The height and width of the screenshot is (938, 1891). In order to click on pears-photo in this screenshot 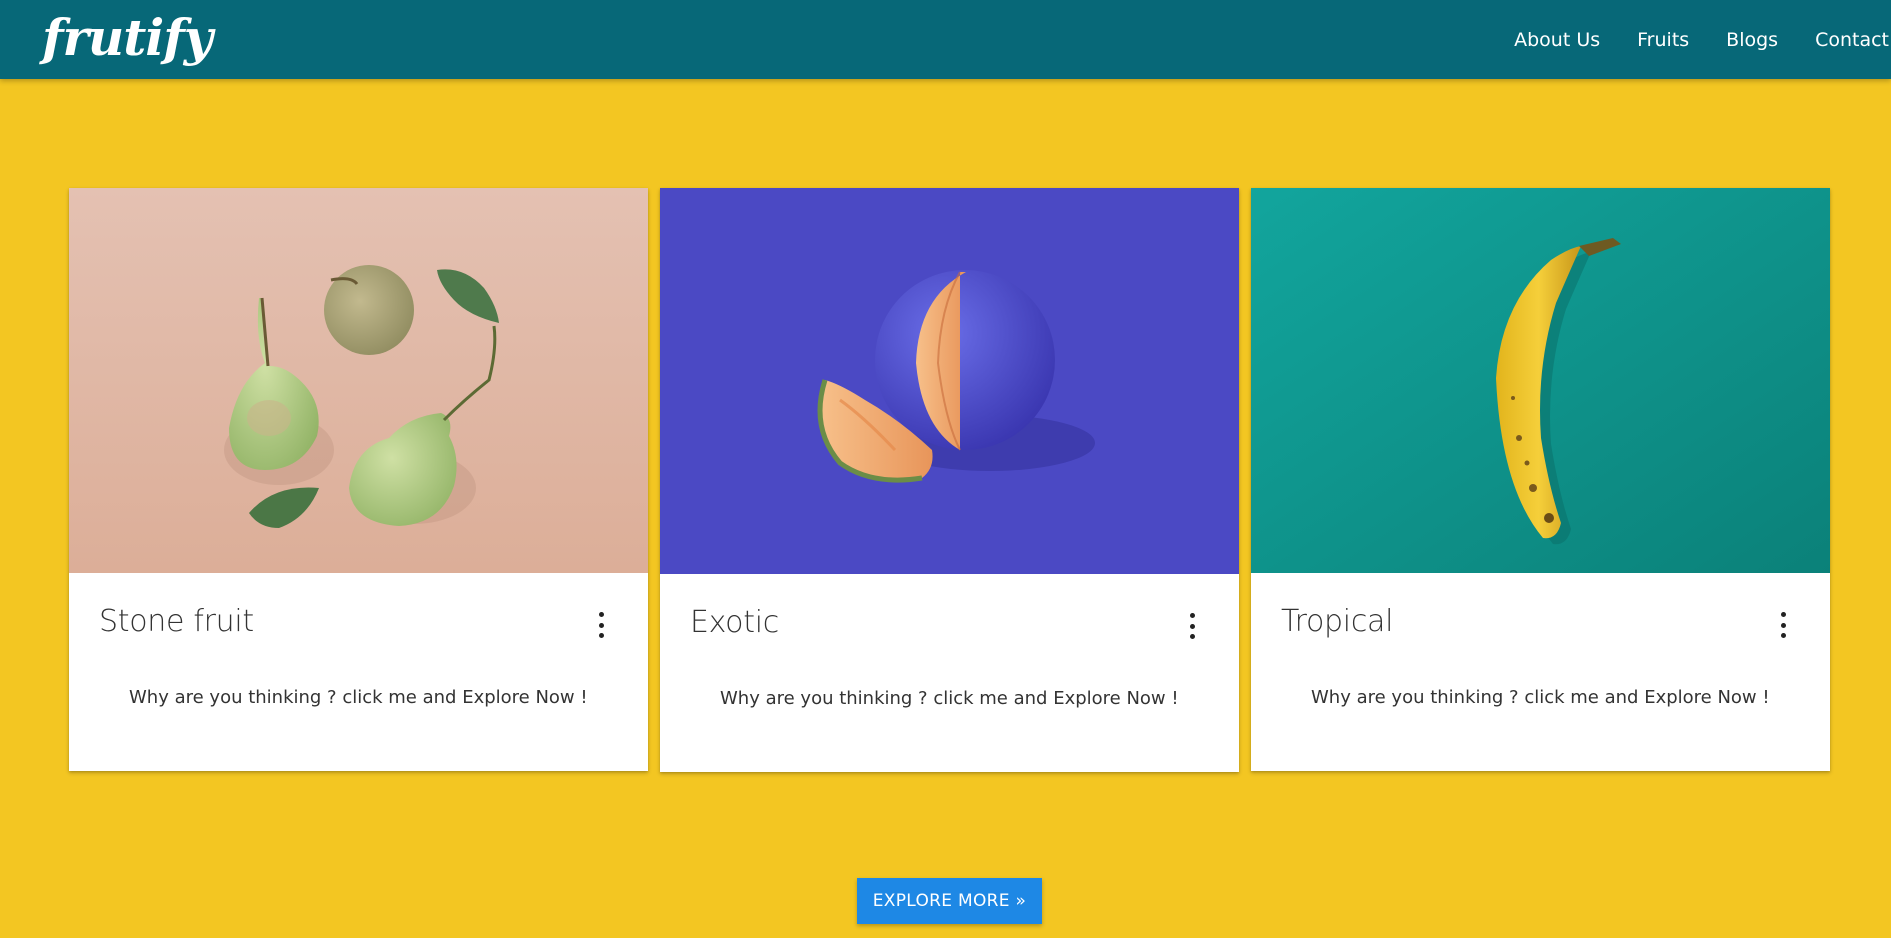, I will do `click(358, 380)`.